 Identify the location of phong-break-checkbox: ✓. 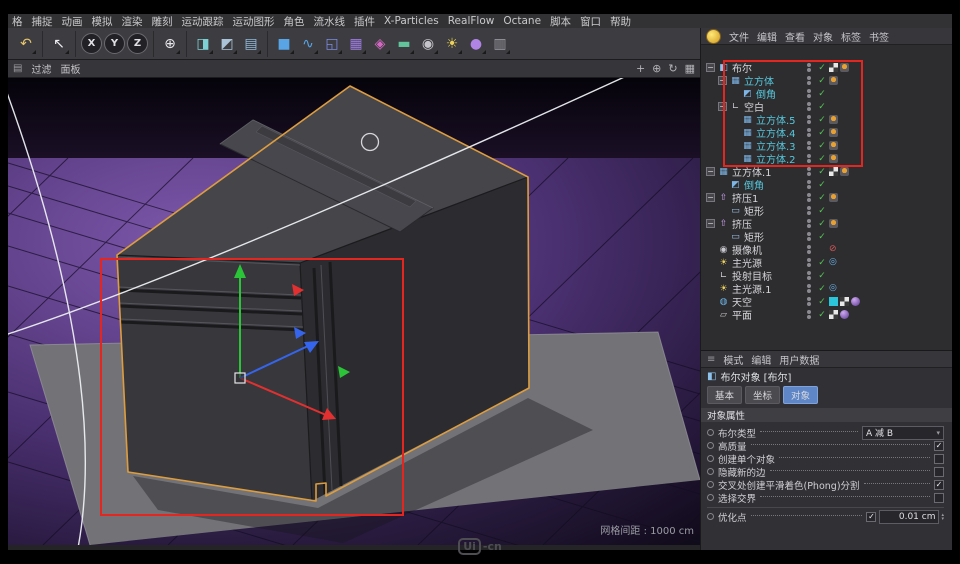
(939, 484).